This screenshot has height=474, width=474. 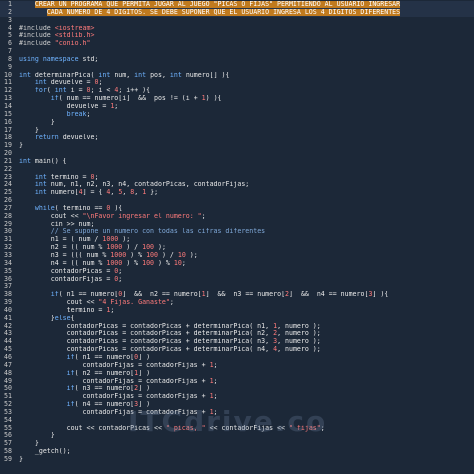 What do you see at coordinates (84, 374) in the screenshot?
I see `code-text: if( n2 == numero[1] )` at bounding box center [84, 374].